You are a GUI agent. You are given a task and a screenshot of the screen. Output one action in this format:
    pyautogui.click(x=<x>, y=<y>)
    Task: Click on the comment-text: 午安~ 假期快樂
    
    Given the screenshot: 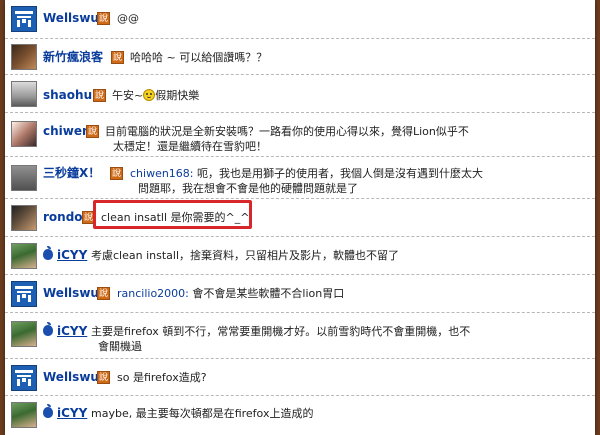 What is the action you would take?
    pyautogui.click(x=155, y=95)
    